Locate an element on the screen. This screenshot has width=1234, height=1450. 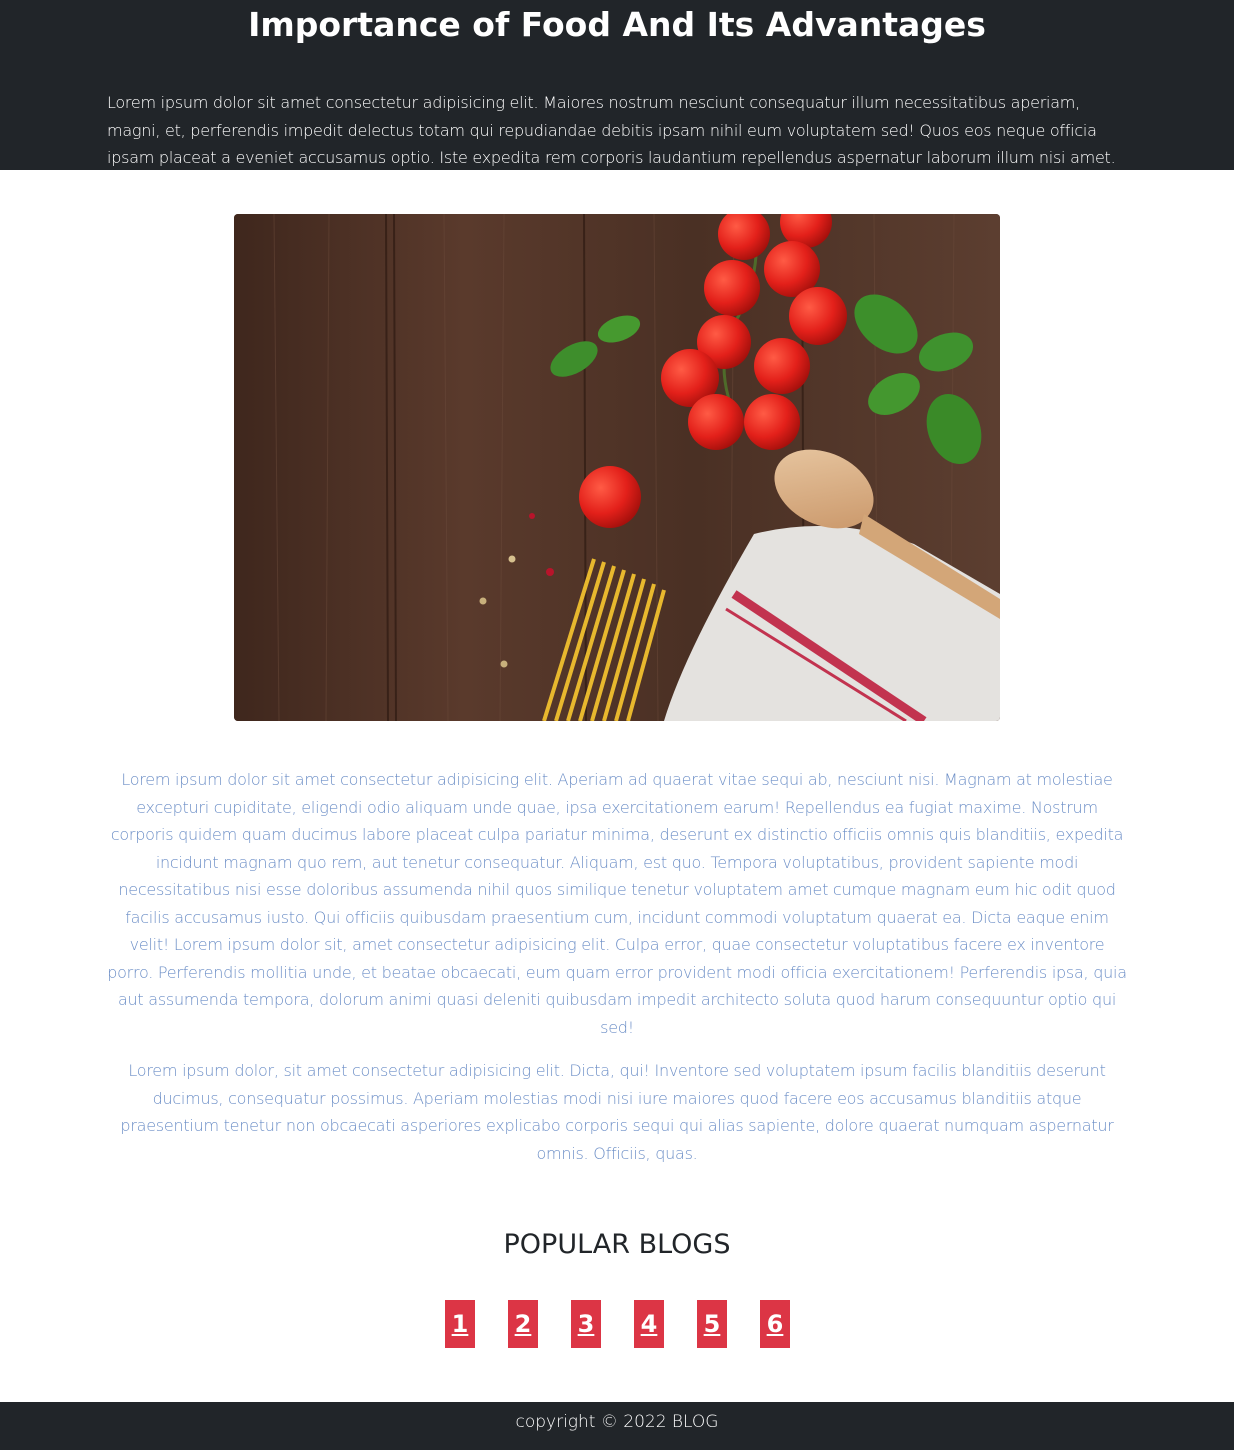
page-link-6: 6 is located at coordinates (775, 1324).